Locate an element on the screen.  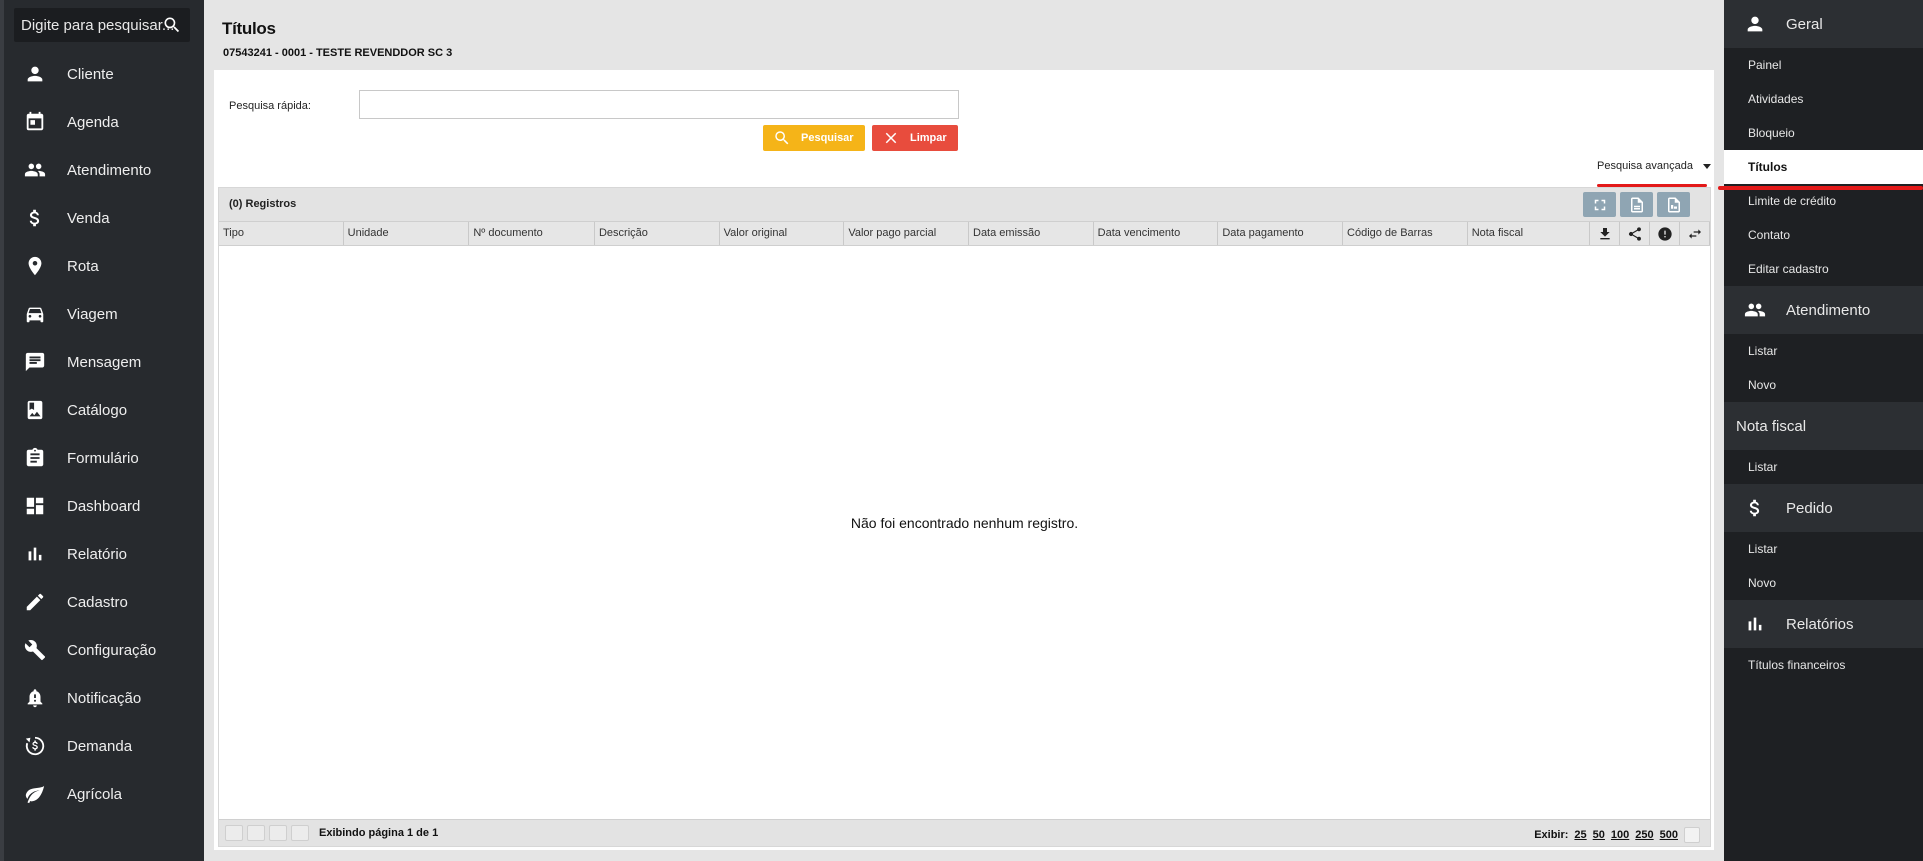
section-title: Geral is located at coordinates (1804, 24).